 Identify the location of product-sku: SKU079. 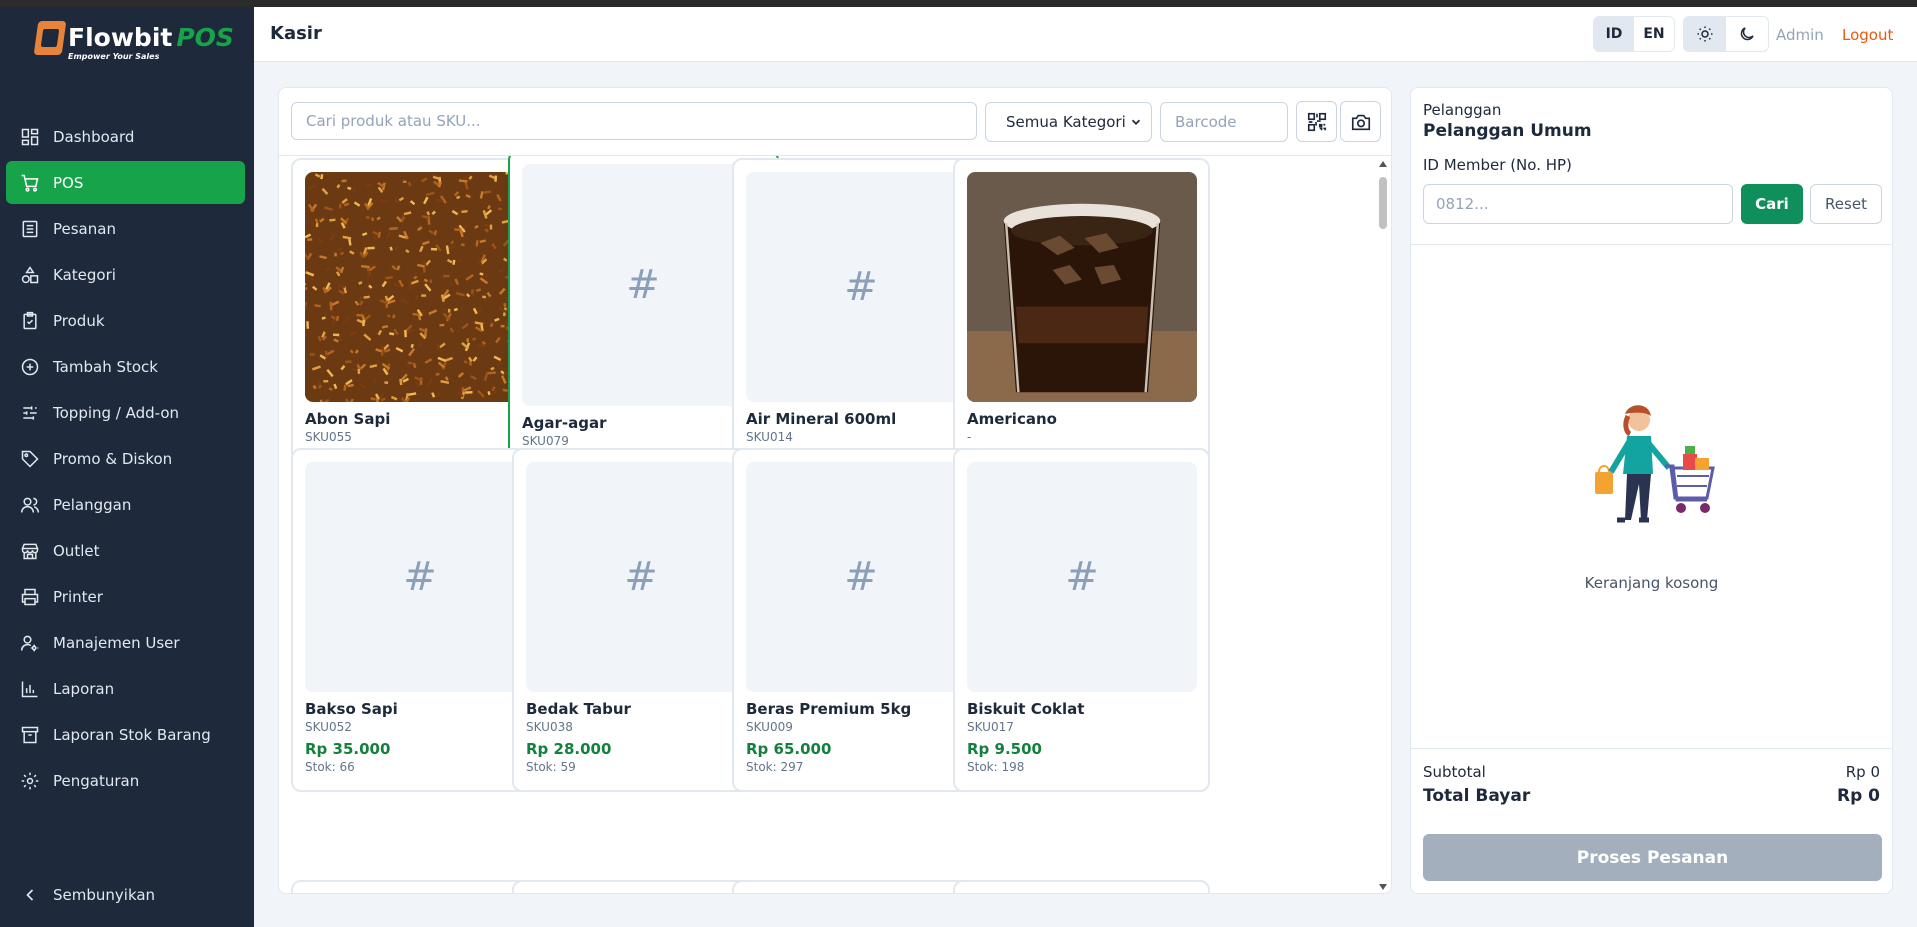
(545, 441).